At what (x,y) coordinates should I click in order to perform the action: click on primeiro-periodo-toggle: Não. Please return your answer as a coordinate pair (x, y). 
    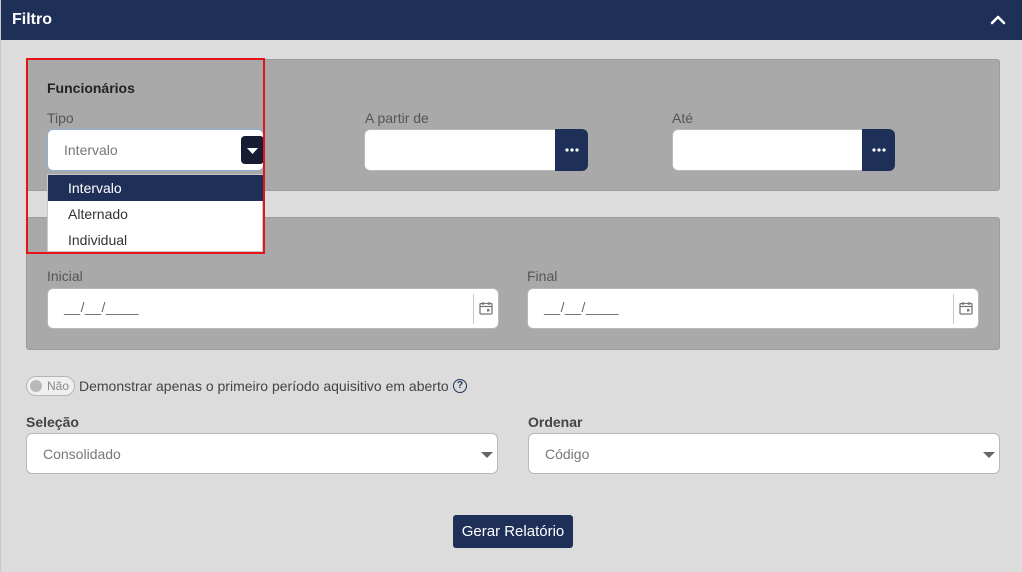
    Looking at the image, I should click on (50, 386).